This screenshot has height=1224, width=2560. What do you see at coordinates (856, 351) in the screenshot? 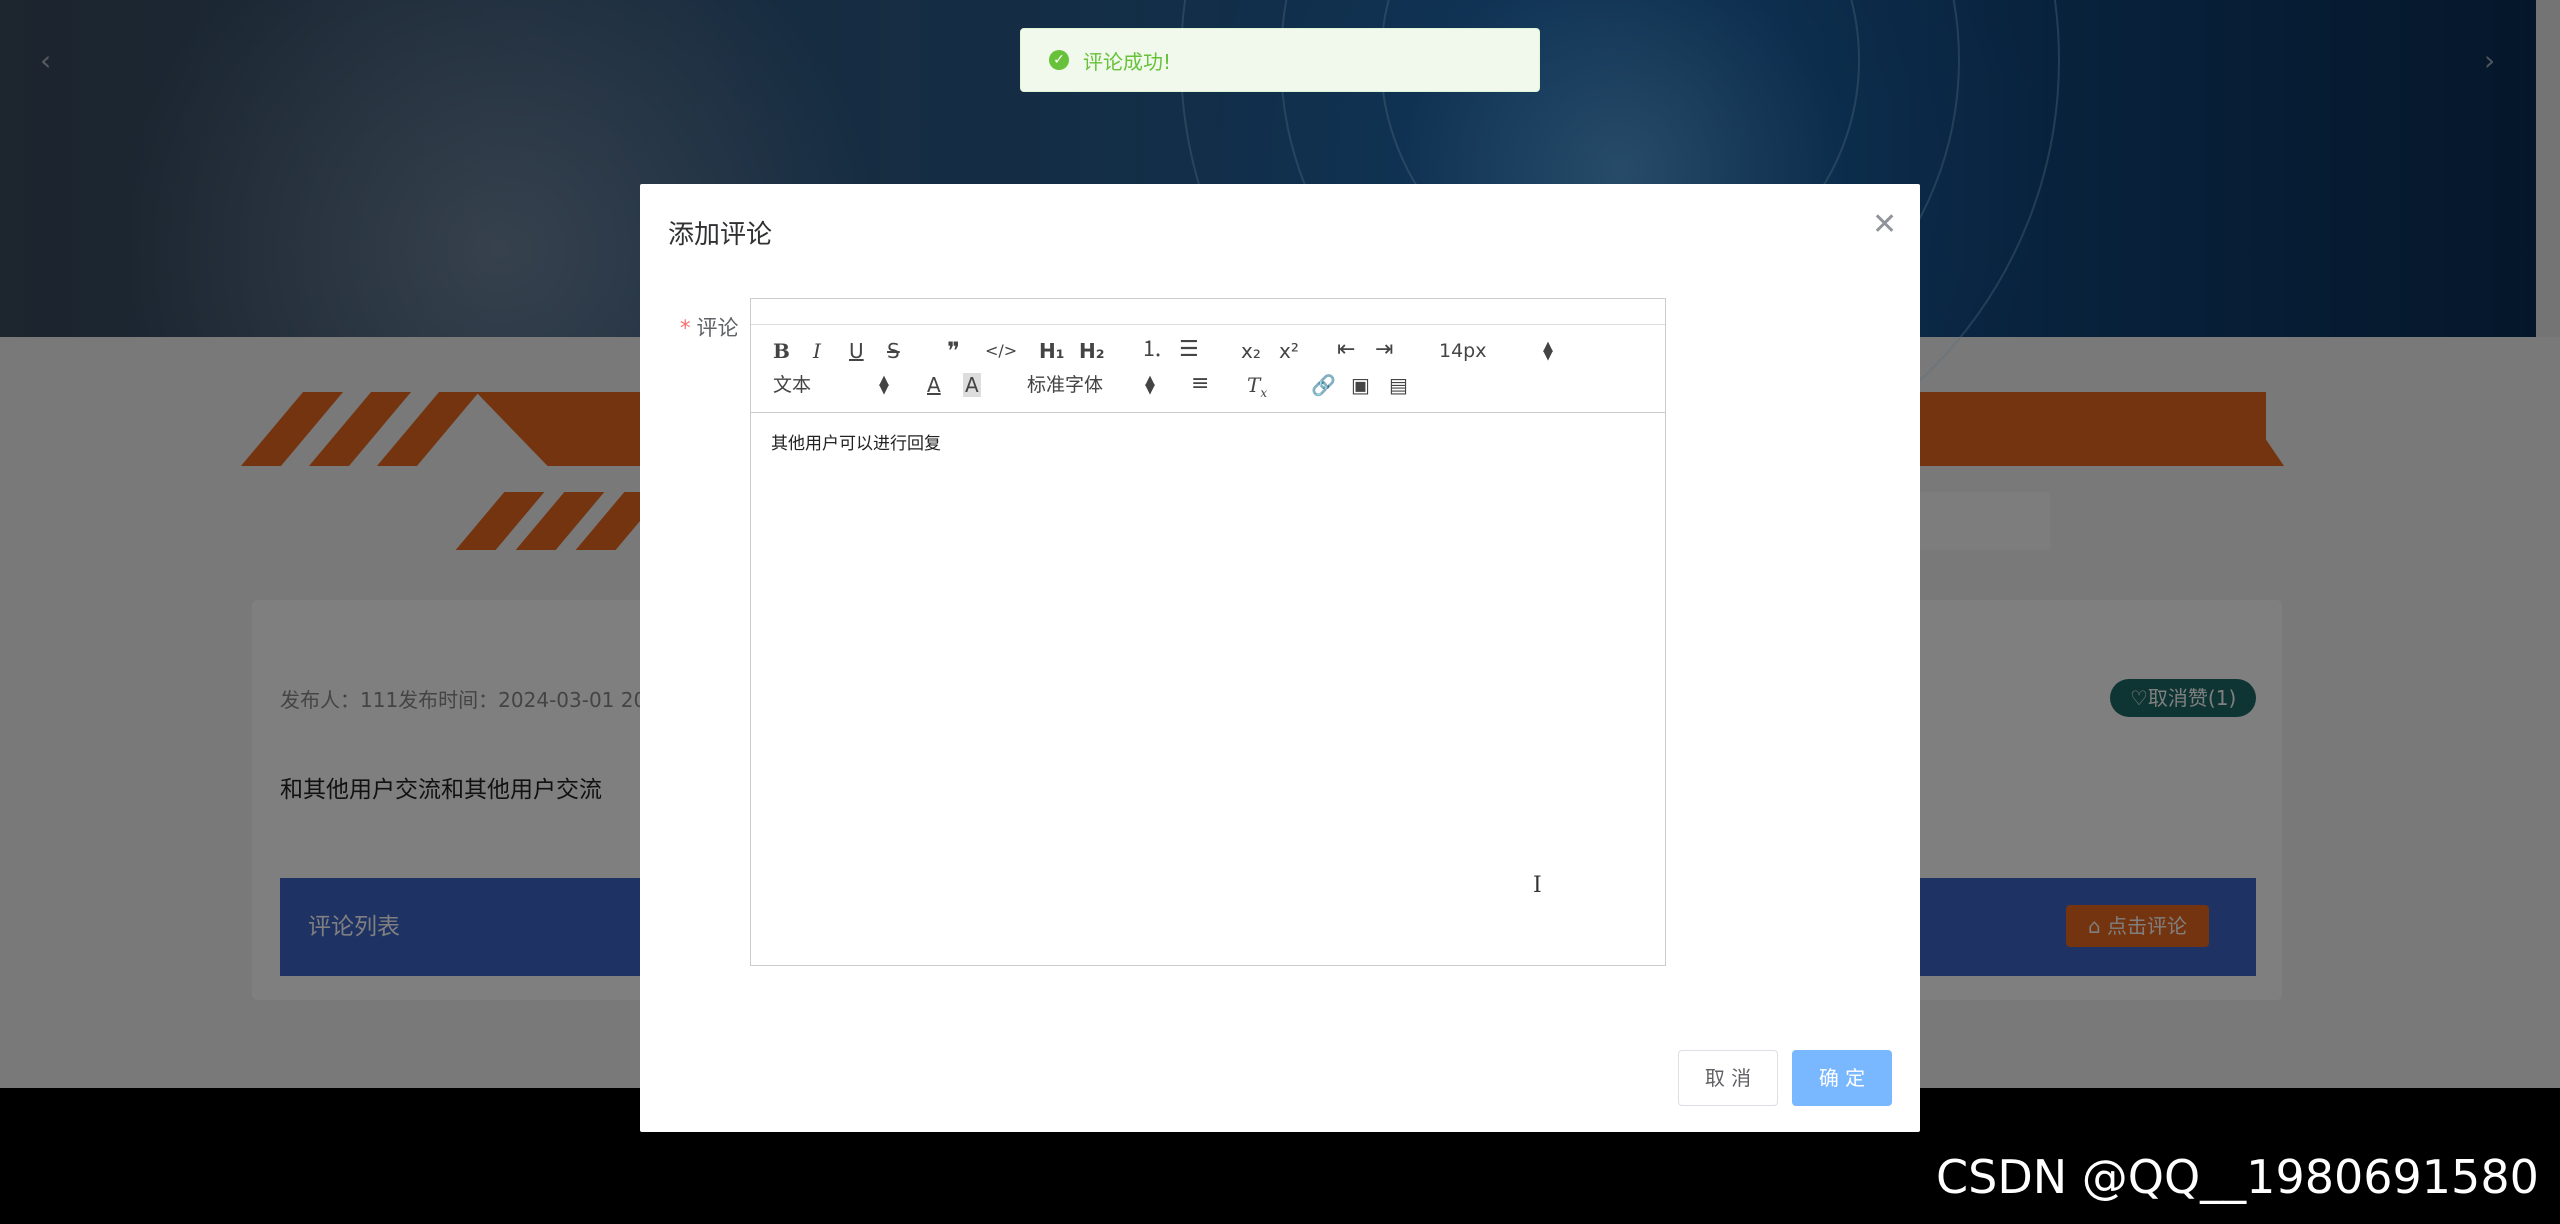
I see `underline-icon: U` at bounding box center [856, 351].